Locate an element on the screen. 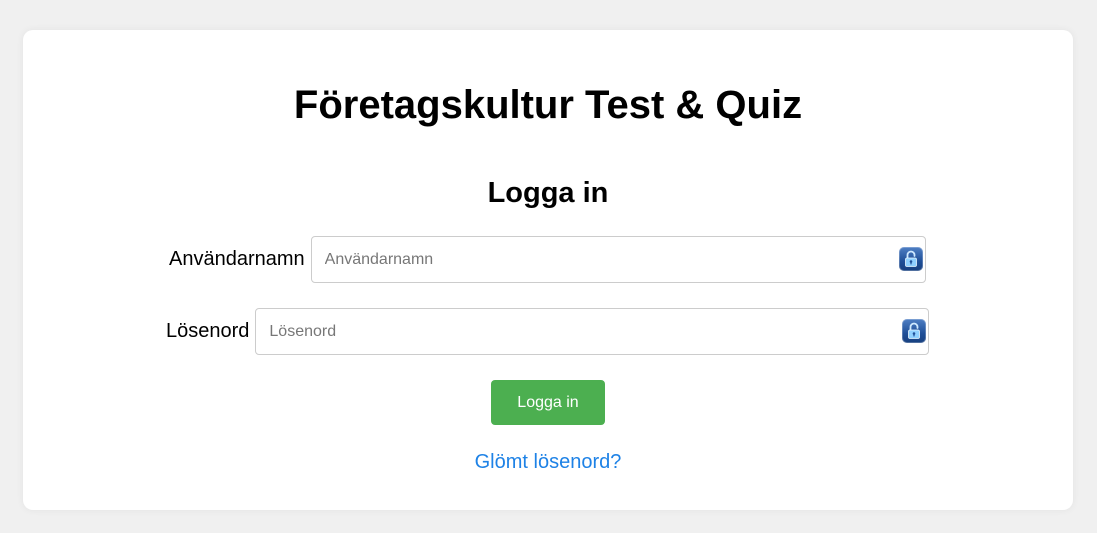 This screenshot has height=533, width=1097. username-row: Användarnamn is located at coordinates (547, 259).